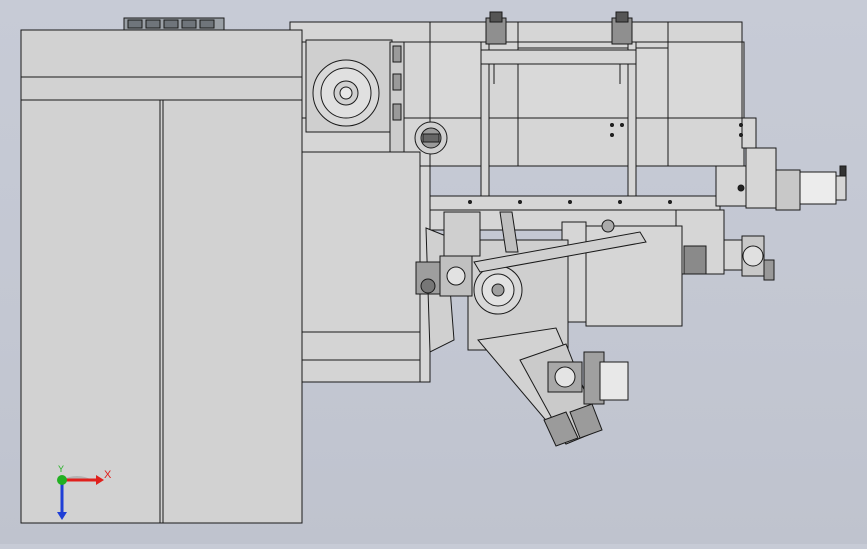 Image resolution: width=867 pixels, height=549 pixels. Describe the element at coordinates (366, 267) in the screenshot. I see `center-lower-panel` at that location.